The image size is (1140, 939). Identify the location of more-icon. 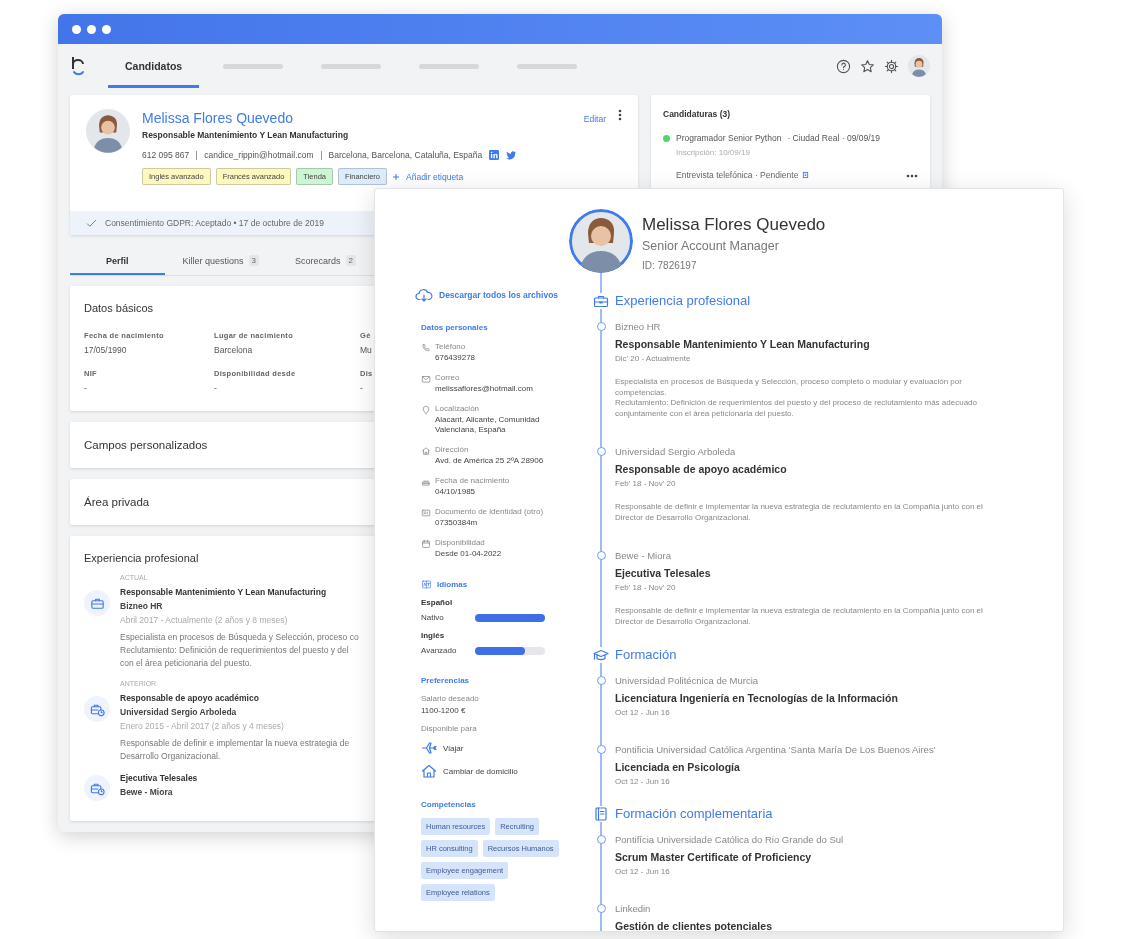
(912, 176).